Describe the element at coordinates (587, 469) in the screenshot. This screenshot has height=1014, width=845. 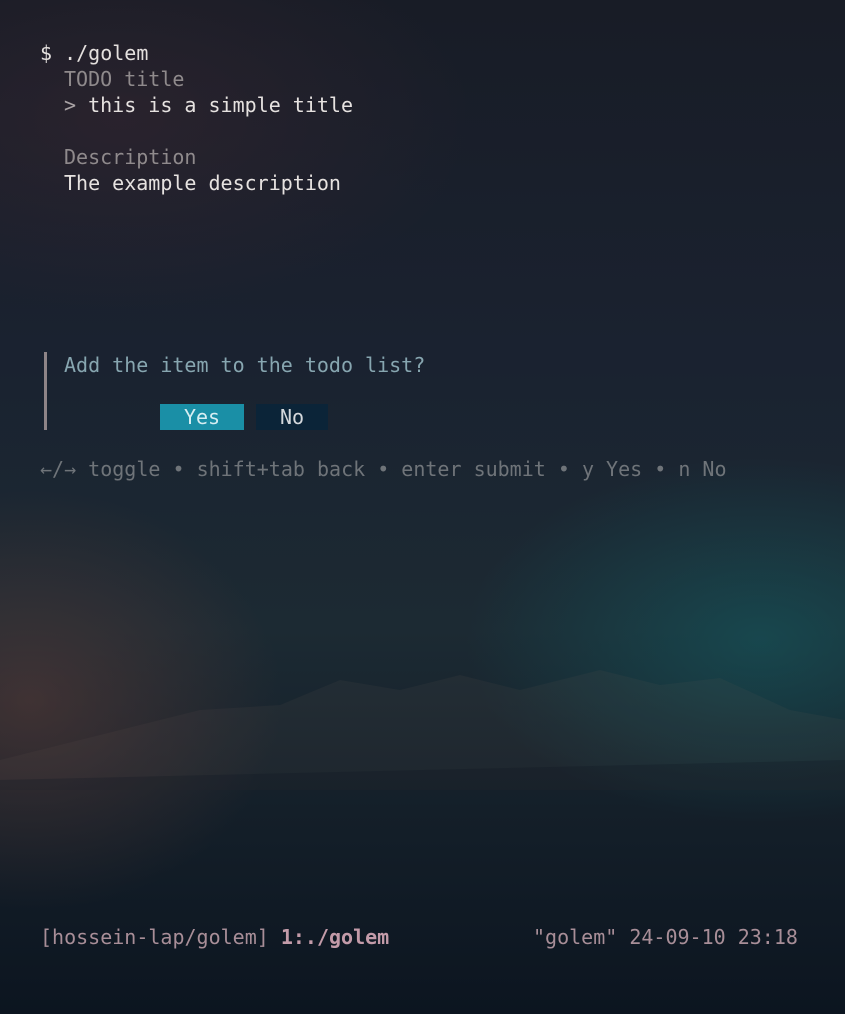
I see `help-yes-key: y` at that location.